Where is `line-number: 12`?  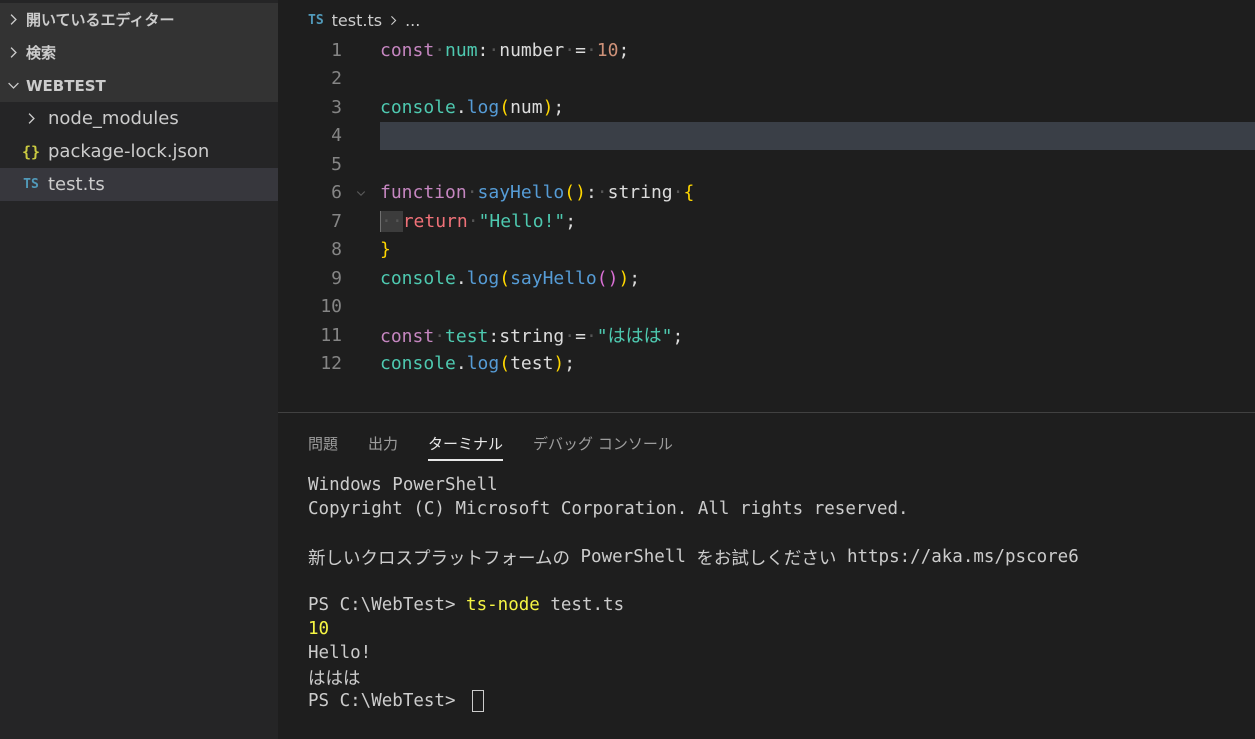
line-number: 12 is located at coordinates (331, 364).